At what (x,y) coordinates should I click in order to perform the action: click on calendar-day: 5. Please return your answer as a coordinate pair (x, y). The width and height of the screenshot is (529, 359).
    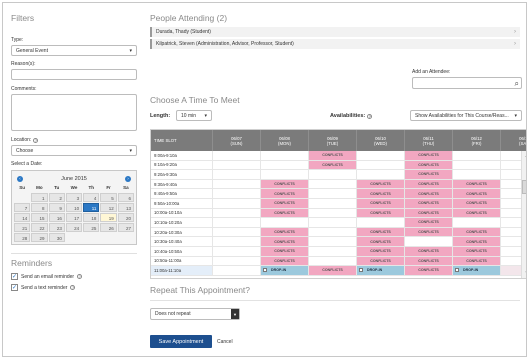
    Looking at the image, I should click on (108, 197).